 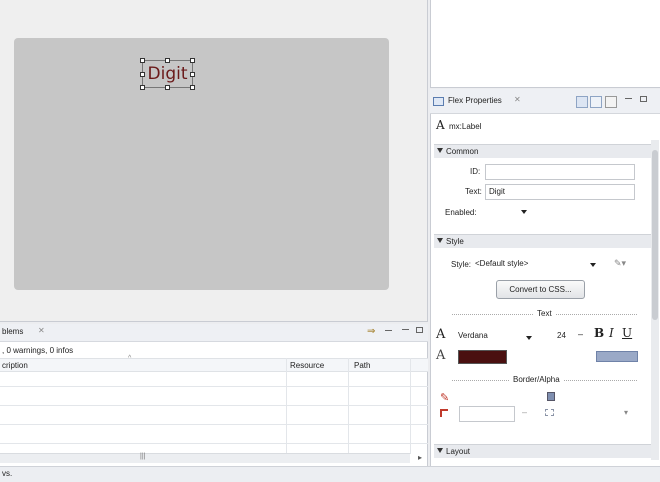 What do you see at coordinates (524, 412) in the screenshot?
I see `radius-stepper-icon: –` at bounding box center [524, 412].